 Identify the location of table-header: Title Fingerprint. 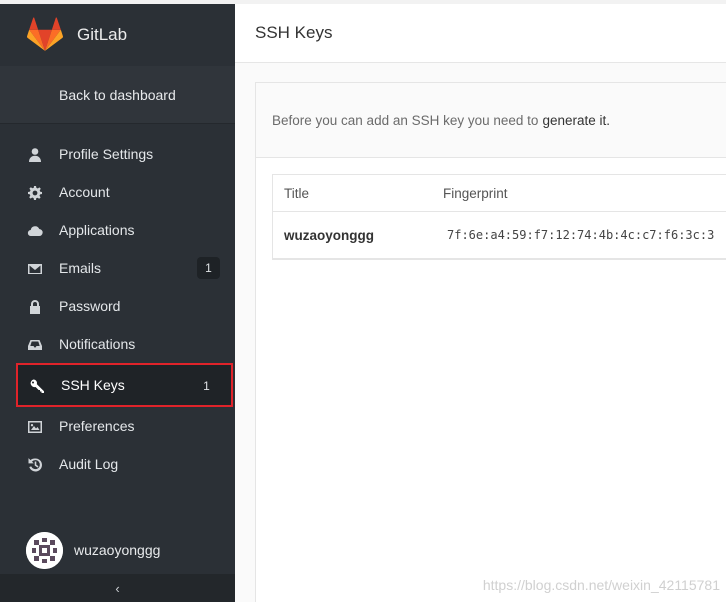
(499, 193).